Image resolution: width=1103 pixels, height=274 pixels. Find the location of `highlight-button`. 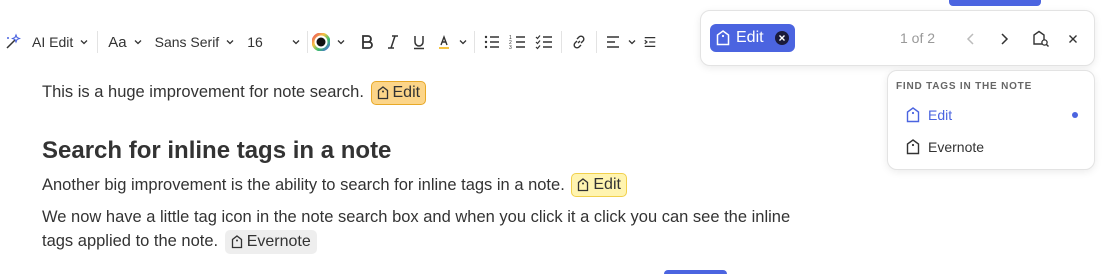

highlight-button is located at coordinates (453, 42).